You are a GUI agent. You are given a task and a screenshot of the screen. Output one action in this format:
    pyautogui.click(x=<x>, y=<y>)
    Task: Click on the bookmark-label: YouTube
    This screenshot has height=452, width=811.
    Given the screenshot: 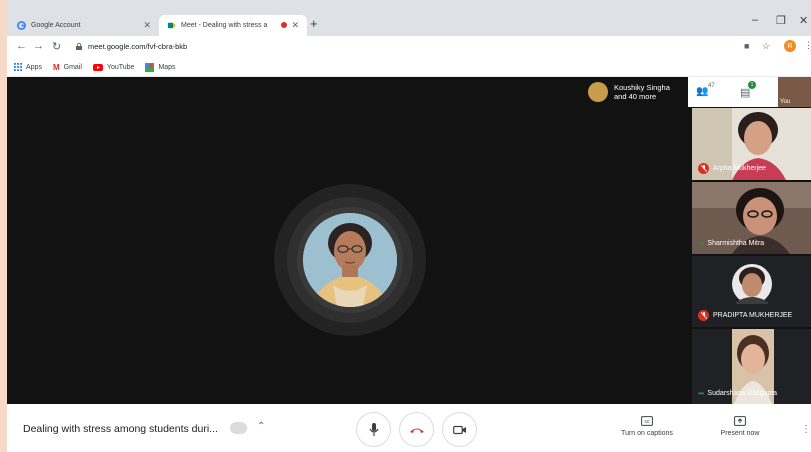 What is the action you would take?
    pyautogui.click(x=120, y=67)
    